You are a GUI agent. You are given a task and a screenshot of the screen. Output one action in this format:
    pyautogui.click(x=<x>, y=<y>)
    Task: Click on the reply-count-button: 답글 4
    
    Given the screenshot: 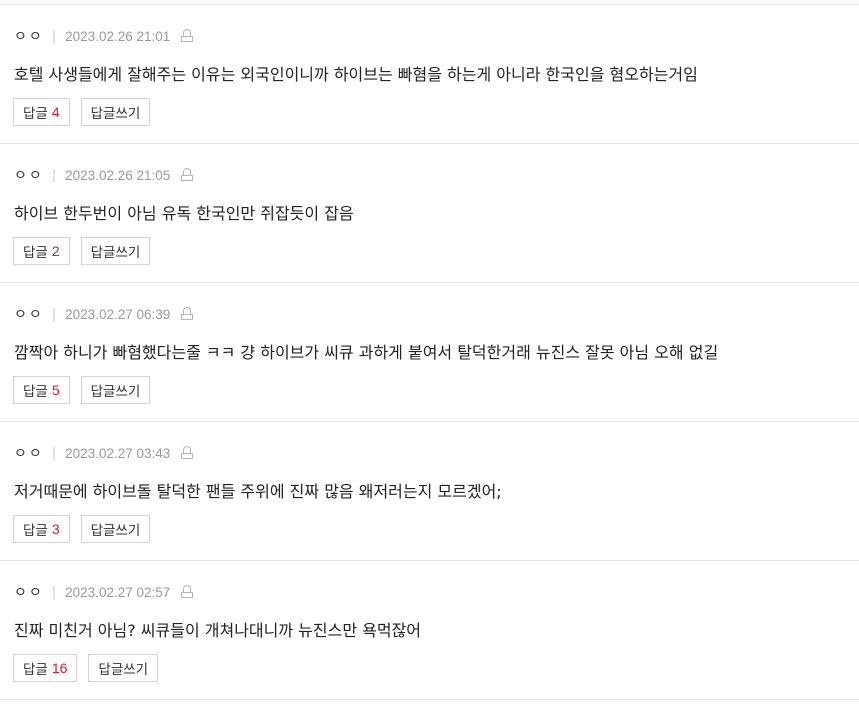 What is the action you would take?
    pyautogui.click(x=41, y=112)
    